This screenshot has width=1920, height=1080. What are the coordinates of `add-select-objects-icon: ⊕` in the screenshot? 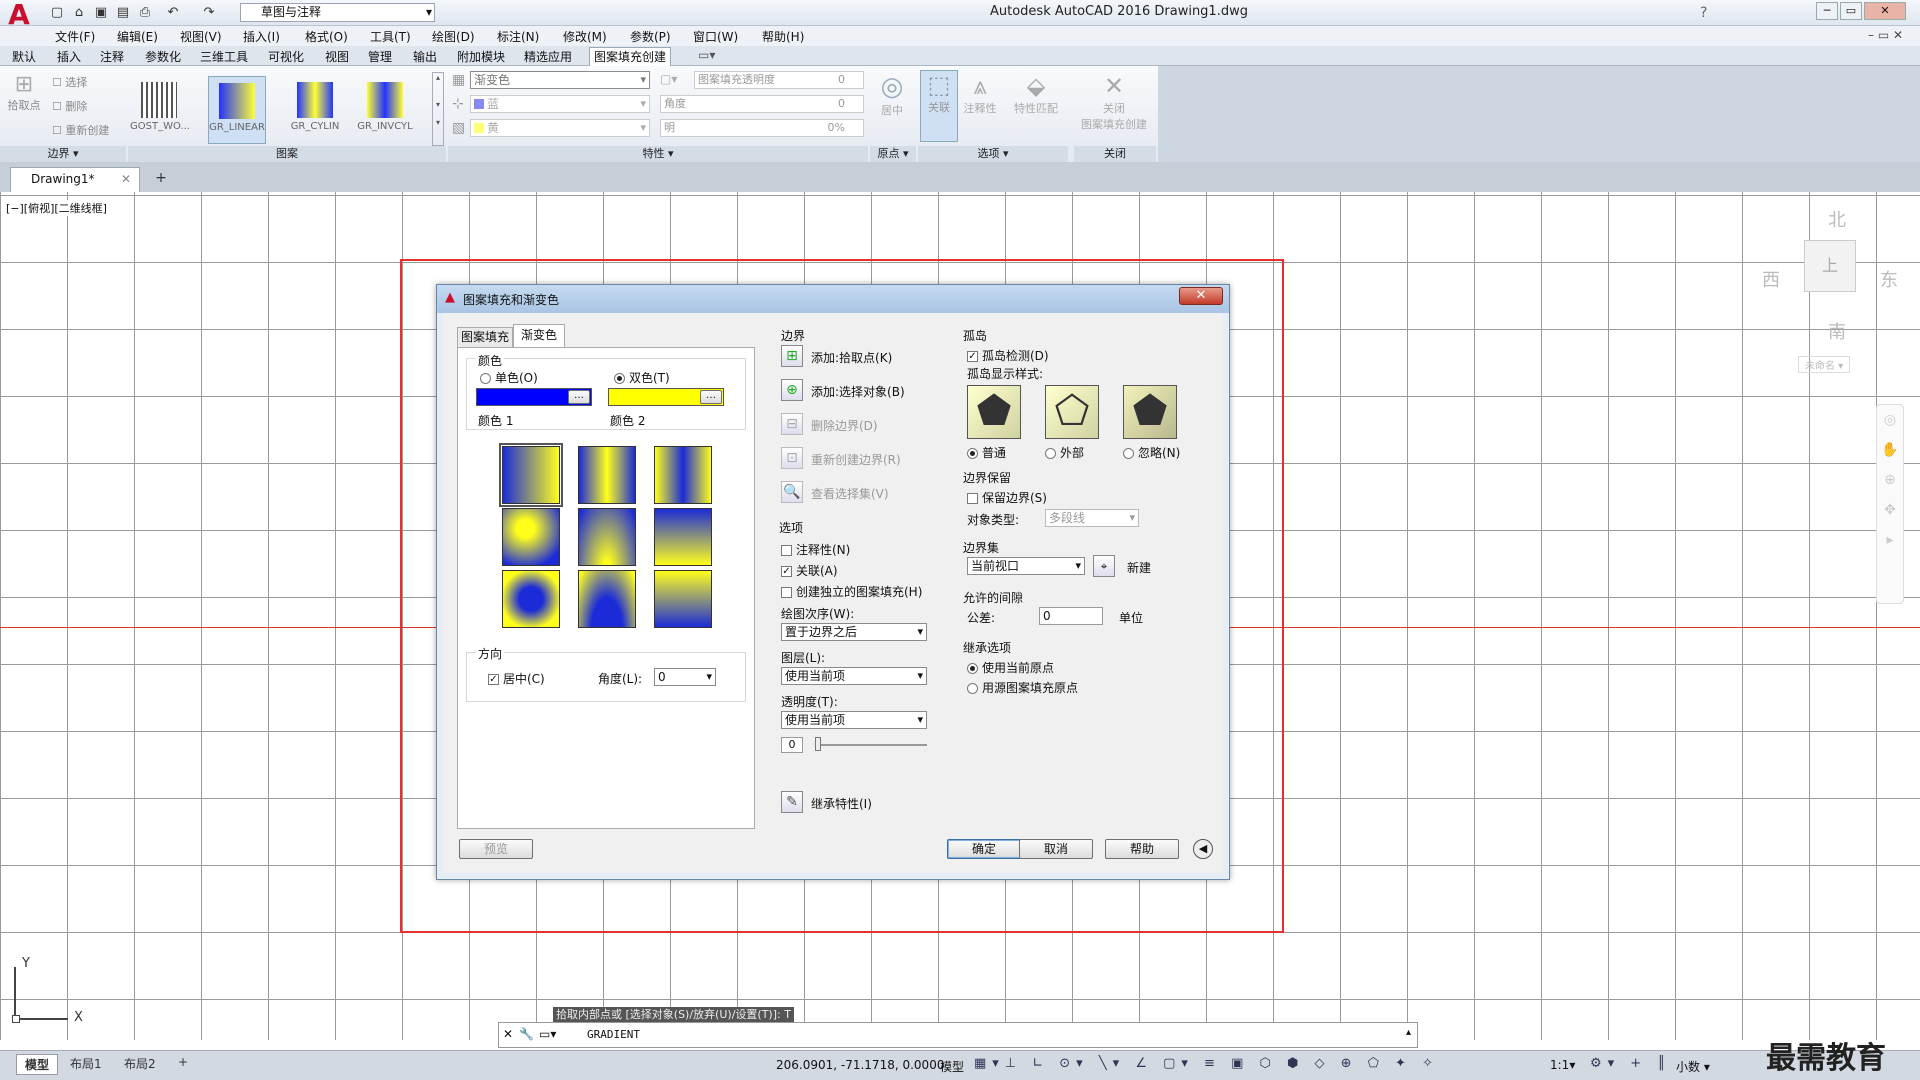 It's located at (792, 390).